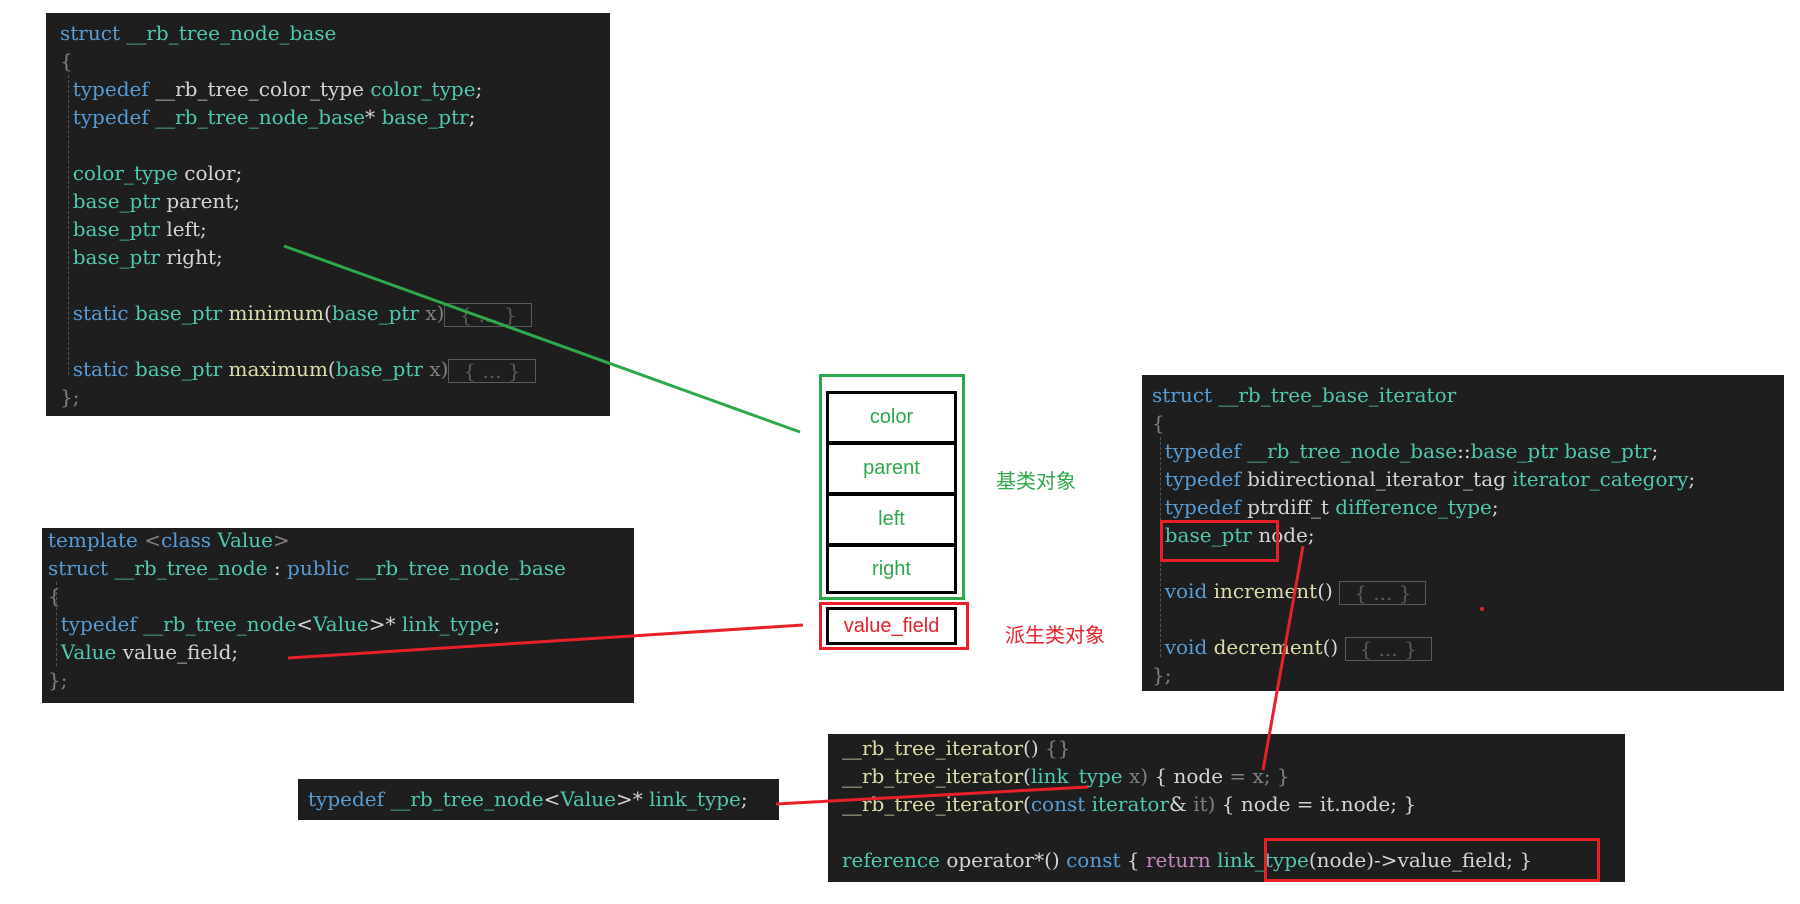 The height and width of the screenshot is (904, 1800). What do you see at coordinates (1463, 647) in the screenshot?
I see `code-line: void decrement() { ... }` at bounding box center [1463, 647].